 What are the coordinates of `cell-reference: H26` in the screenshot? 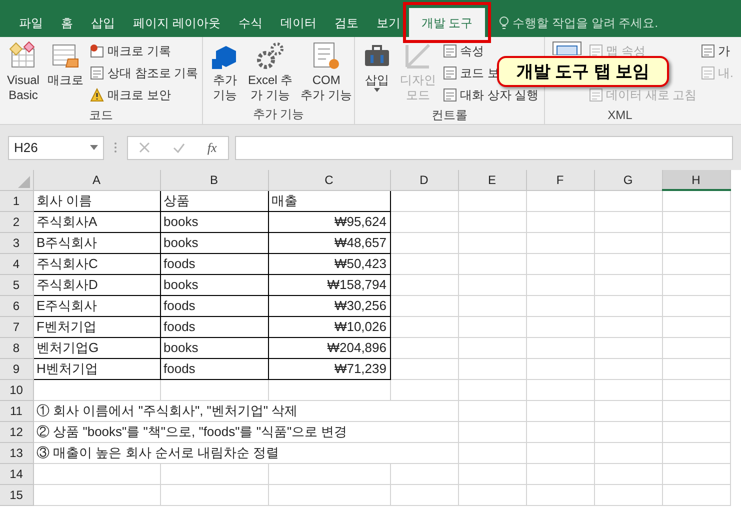 It's located at (26, 147).